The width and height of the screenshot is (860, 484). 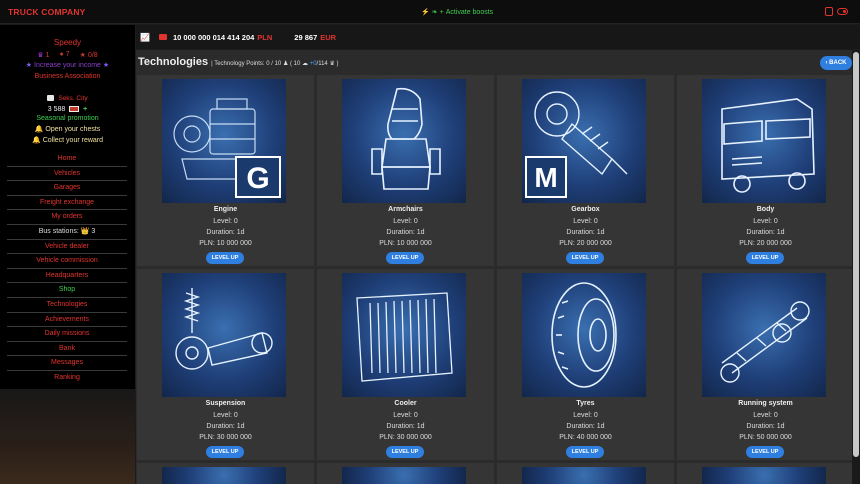 I want to click on increase-income-link: ★ Increase your income ★, so click(x=67, y=65).